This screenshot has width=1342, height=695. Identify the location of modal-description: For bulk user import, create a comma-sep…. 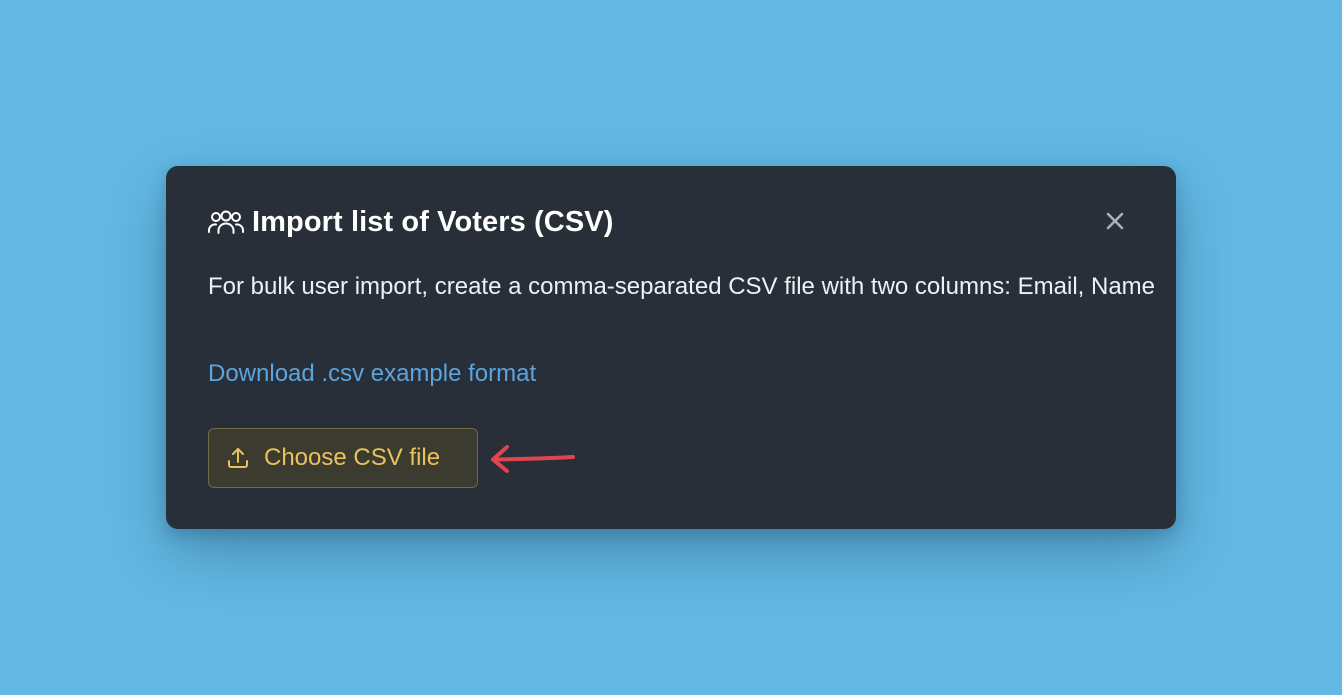
(682, 286).